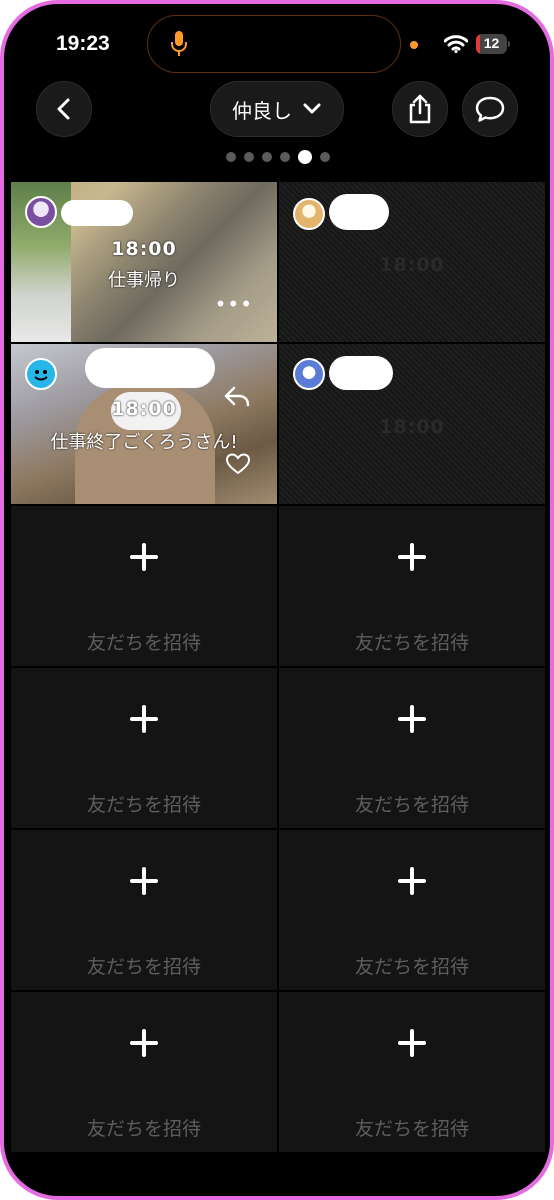 The image size is (554, 1200). What do you see at coordinates (262, 110) in the screenshot?
I see `group-name: 仲良し` at bounding box center [262, 110].